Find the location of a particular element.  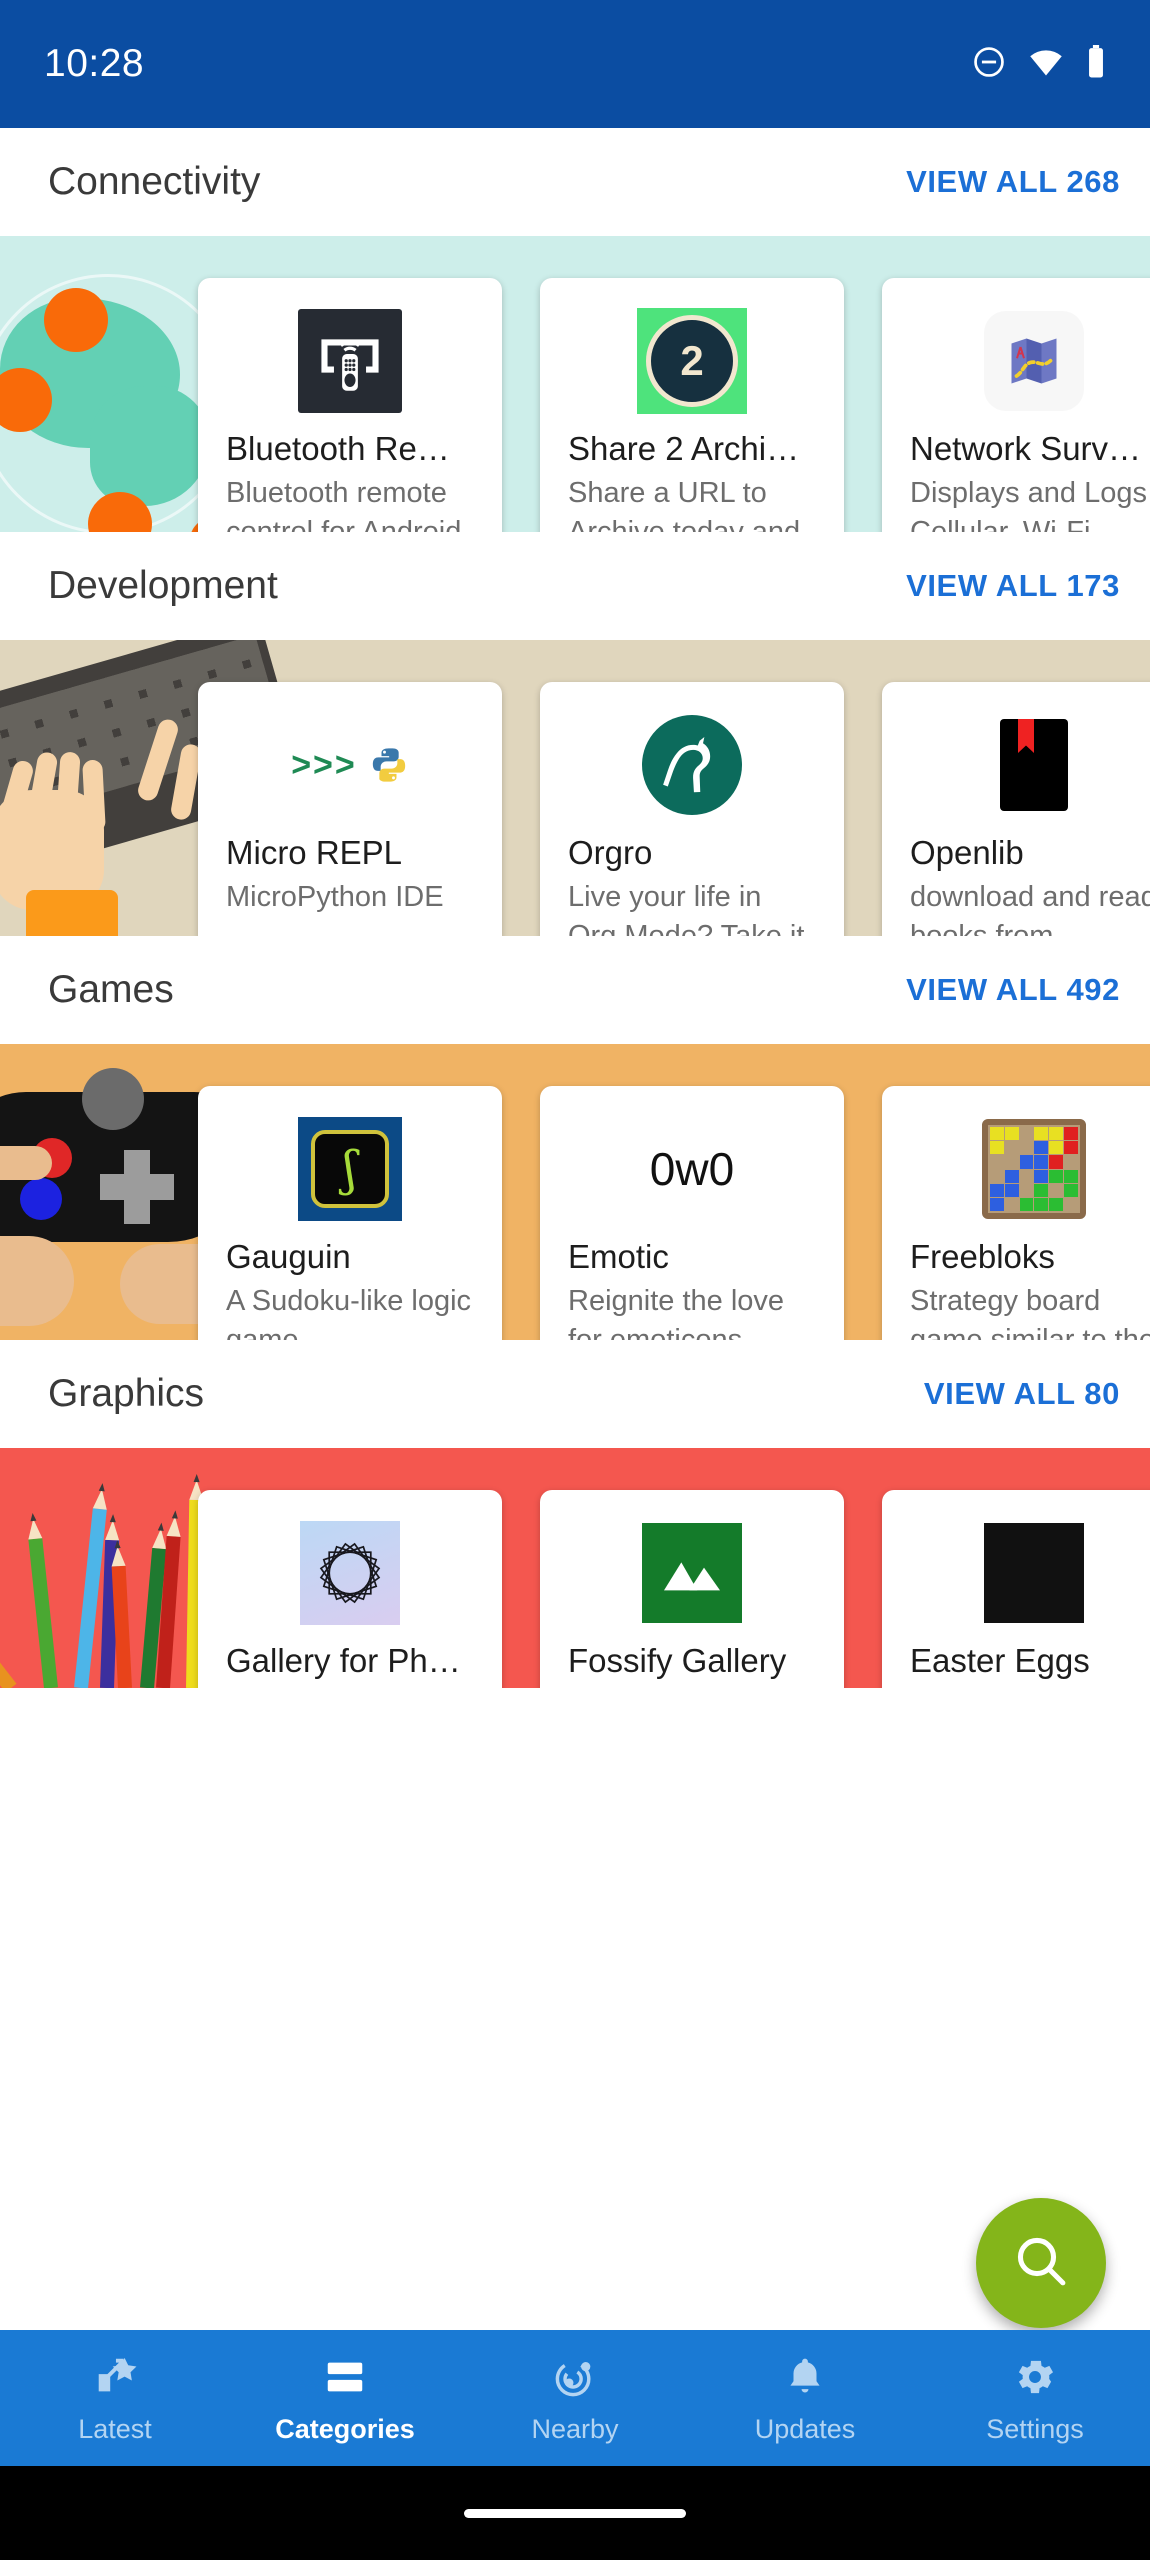

app-name: Gauguin is located at coordinates (288, 1256).